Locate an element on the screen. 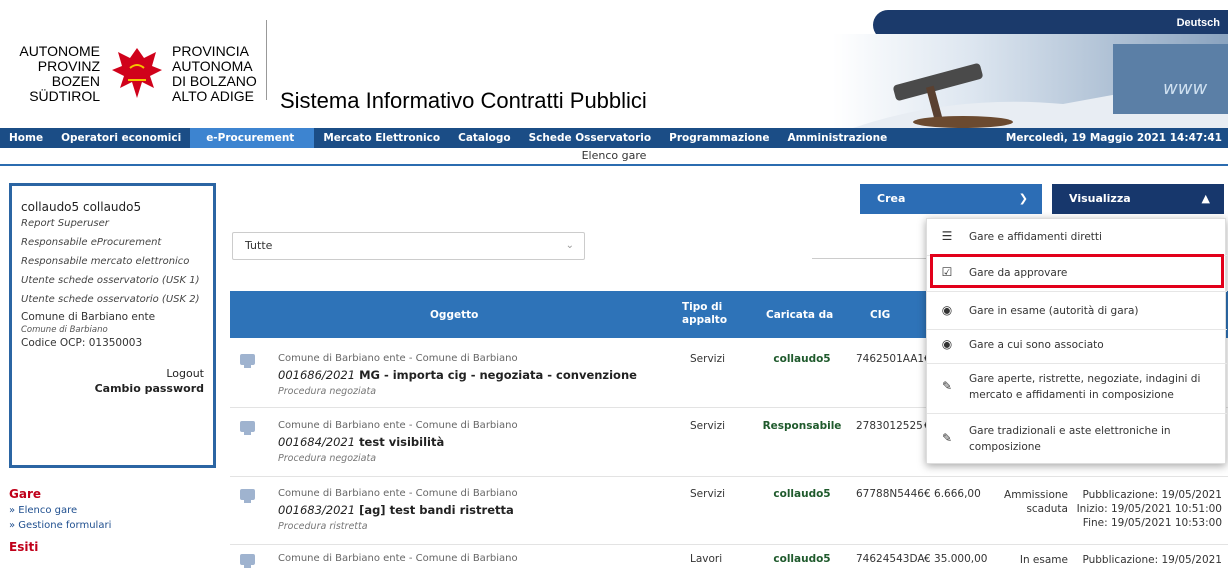  chevron-up-icon: ▲ is located at coordinates (1205, 198).